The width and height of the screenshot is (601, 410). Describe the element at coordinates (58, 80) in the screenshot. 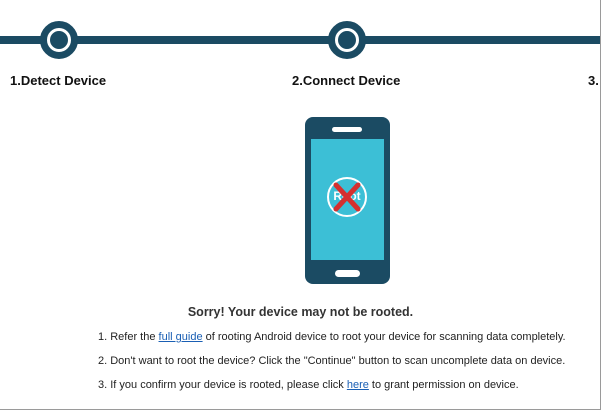

I see `step-label-detect: 1.Detect Device` at that location.